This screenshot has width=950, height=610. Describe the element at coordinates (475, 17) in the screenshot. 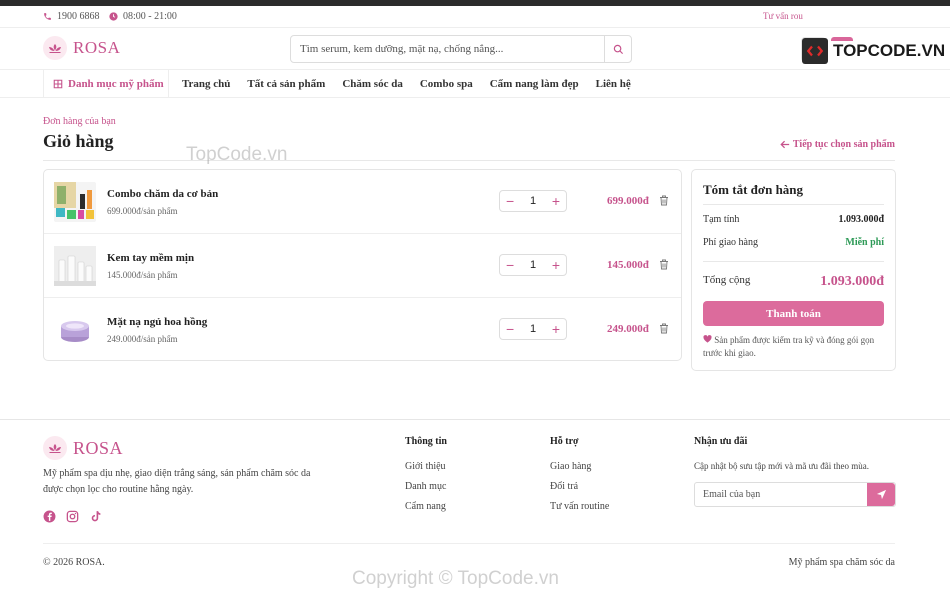

I see `top-info-strip: 1900 6868 08:00 - 21:00 Tư vấn rou` at that location.